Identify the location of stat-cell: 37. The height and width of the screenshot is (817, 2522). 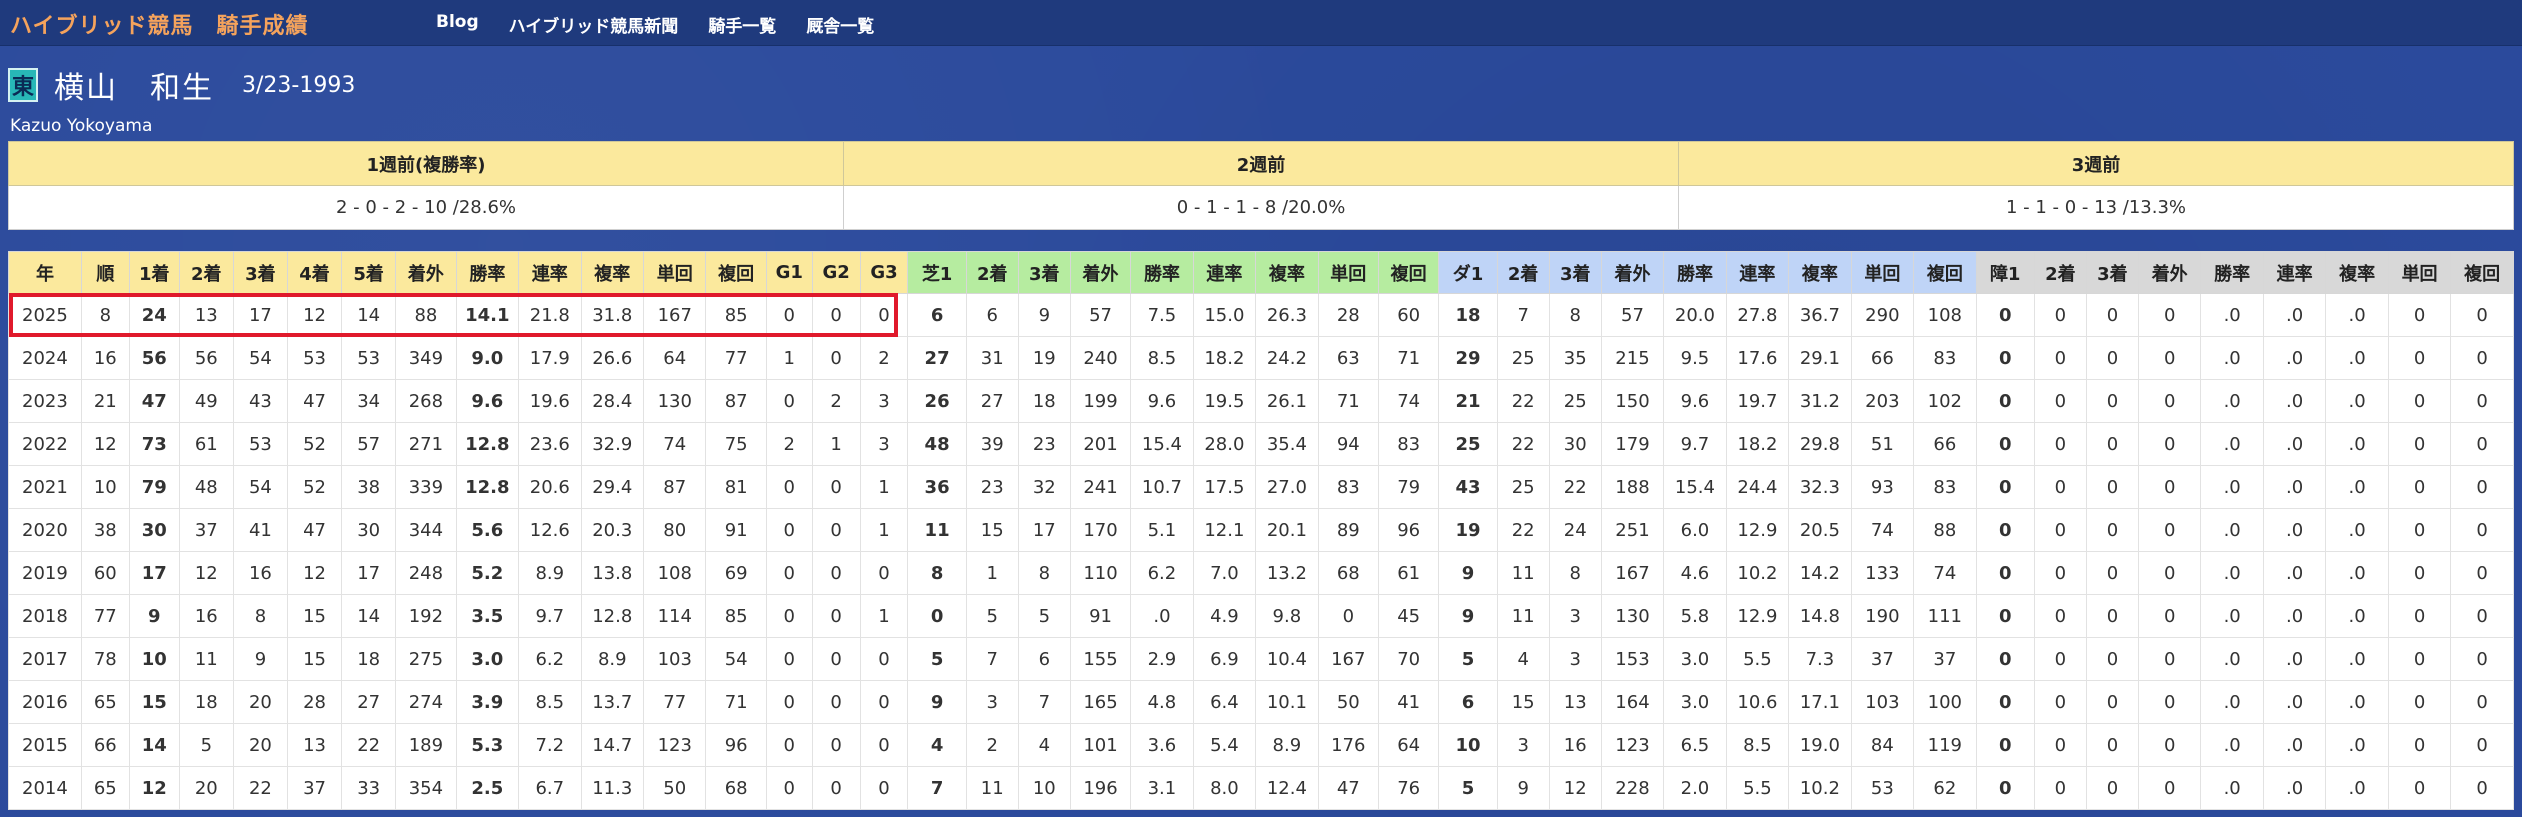
(314, 788).